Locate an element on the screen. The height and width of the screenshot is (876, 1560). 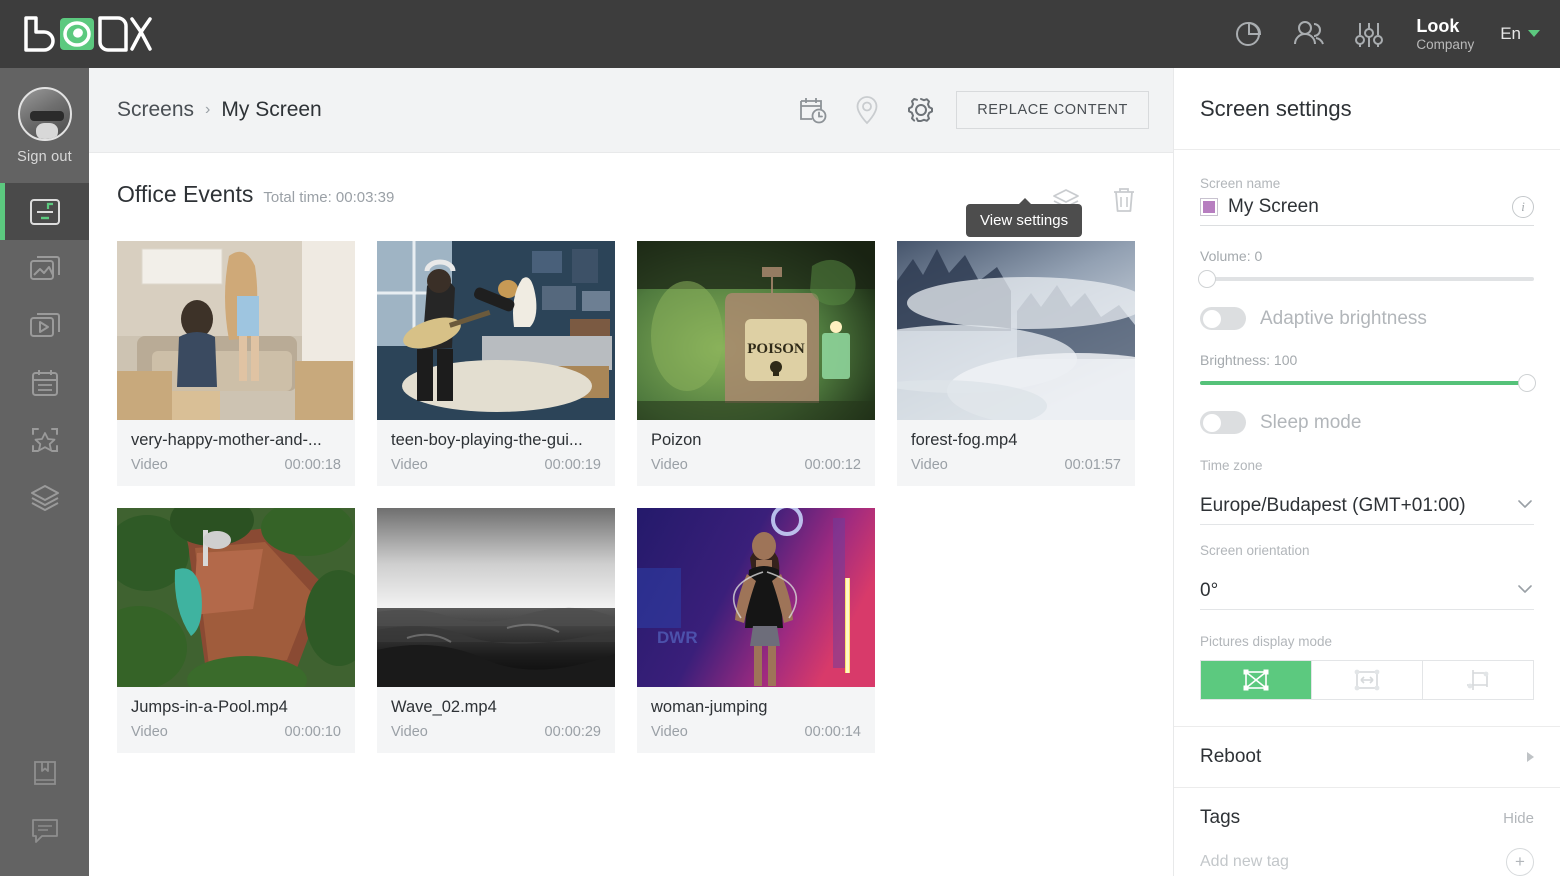
sidebar-item-playlists is located at coordinates (44, 325).